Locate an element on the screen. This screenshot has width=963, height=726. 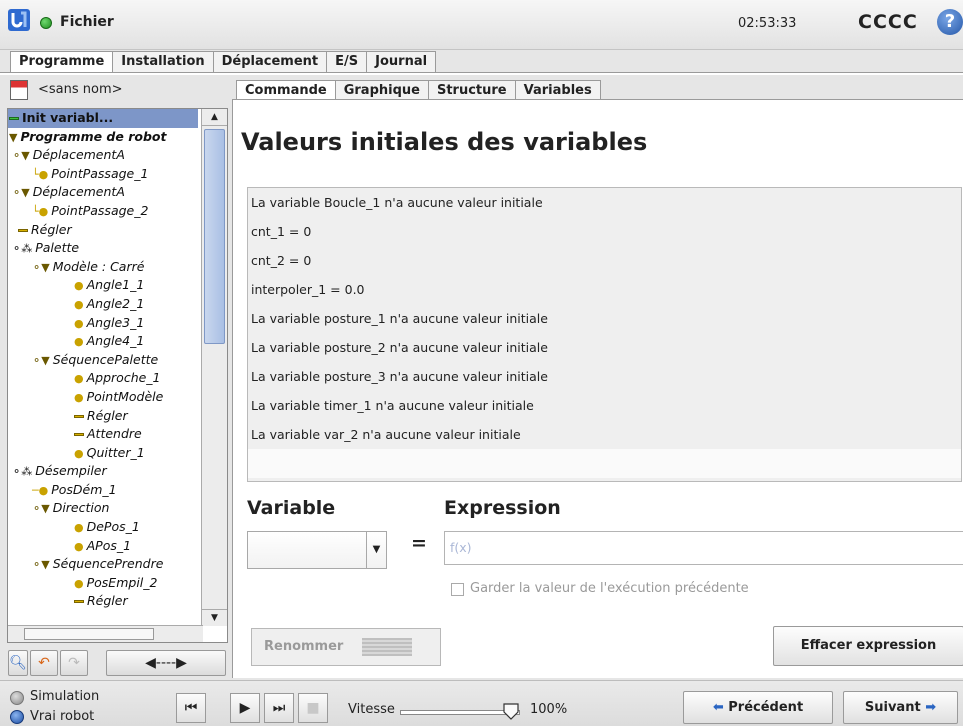
tree-hscroll-thumb is located at coordinates (89, 634).